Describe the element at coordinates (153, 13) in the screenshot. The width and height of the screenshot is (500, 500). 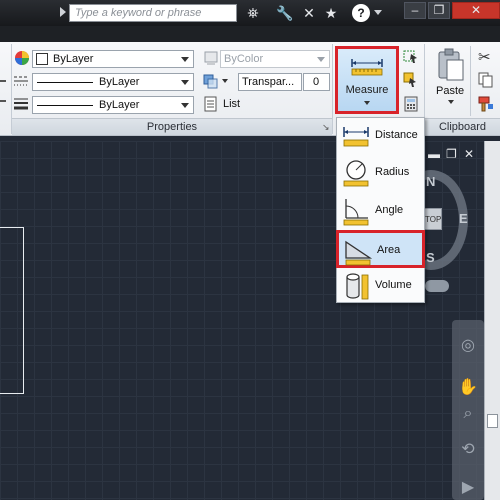
I see `search-input: Type a keyword or phrase` at that location.